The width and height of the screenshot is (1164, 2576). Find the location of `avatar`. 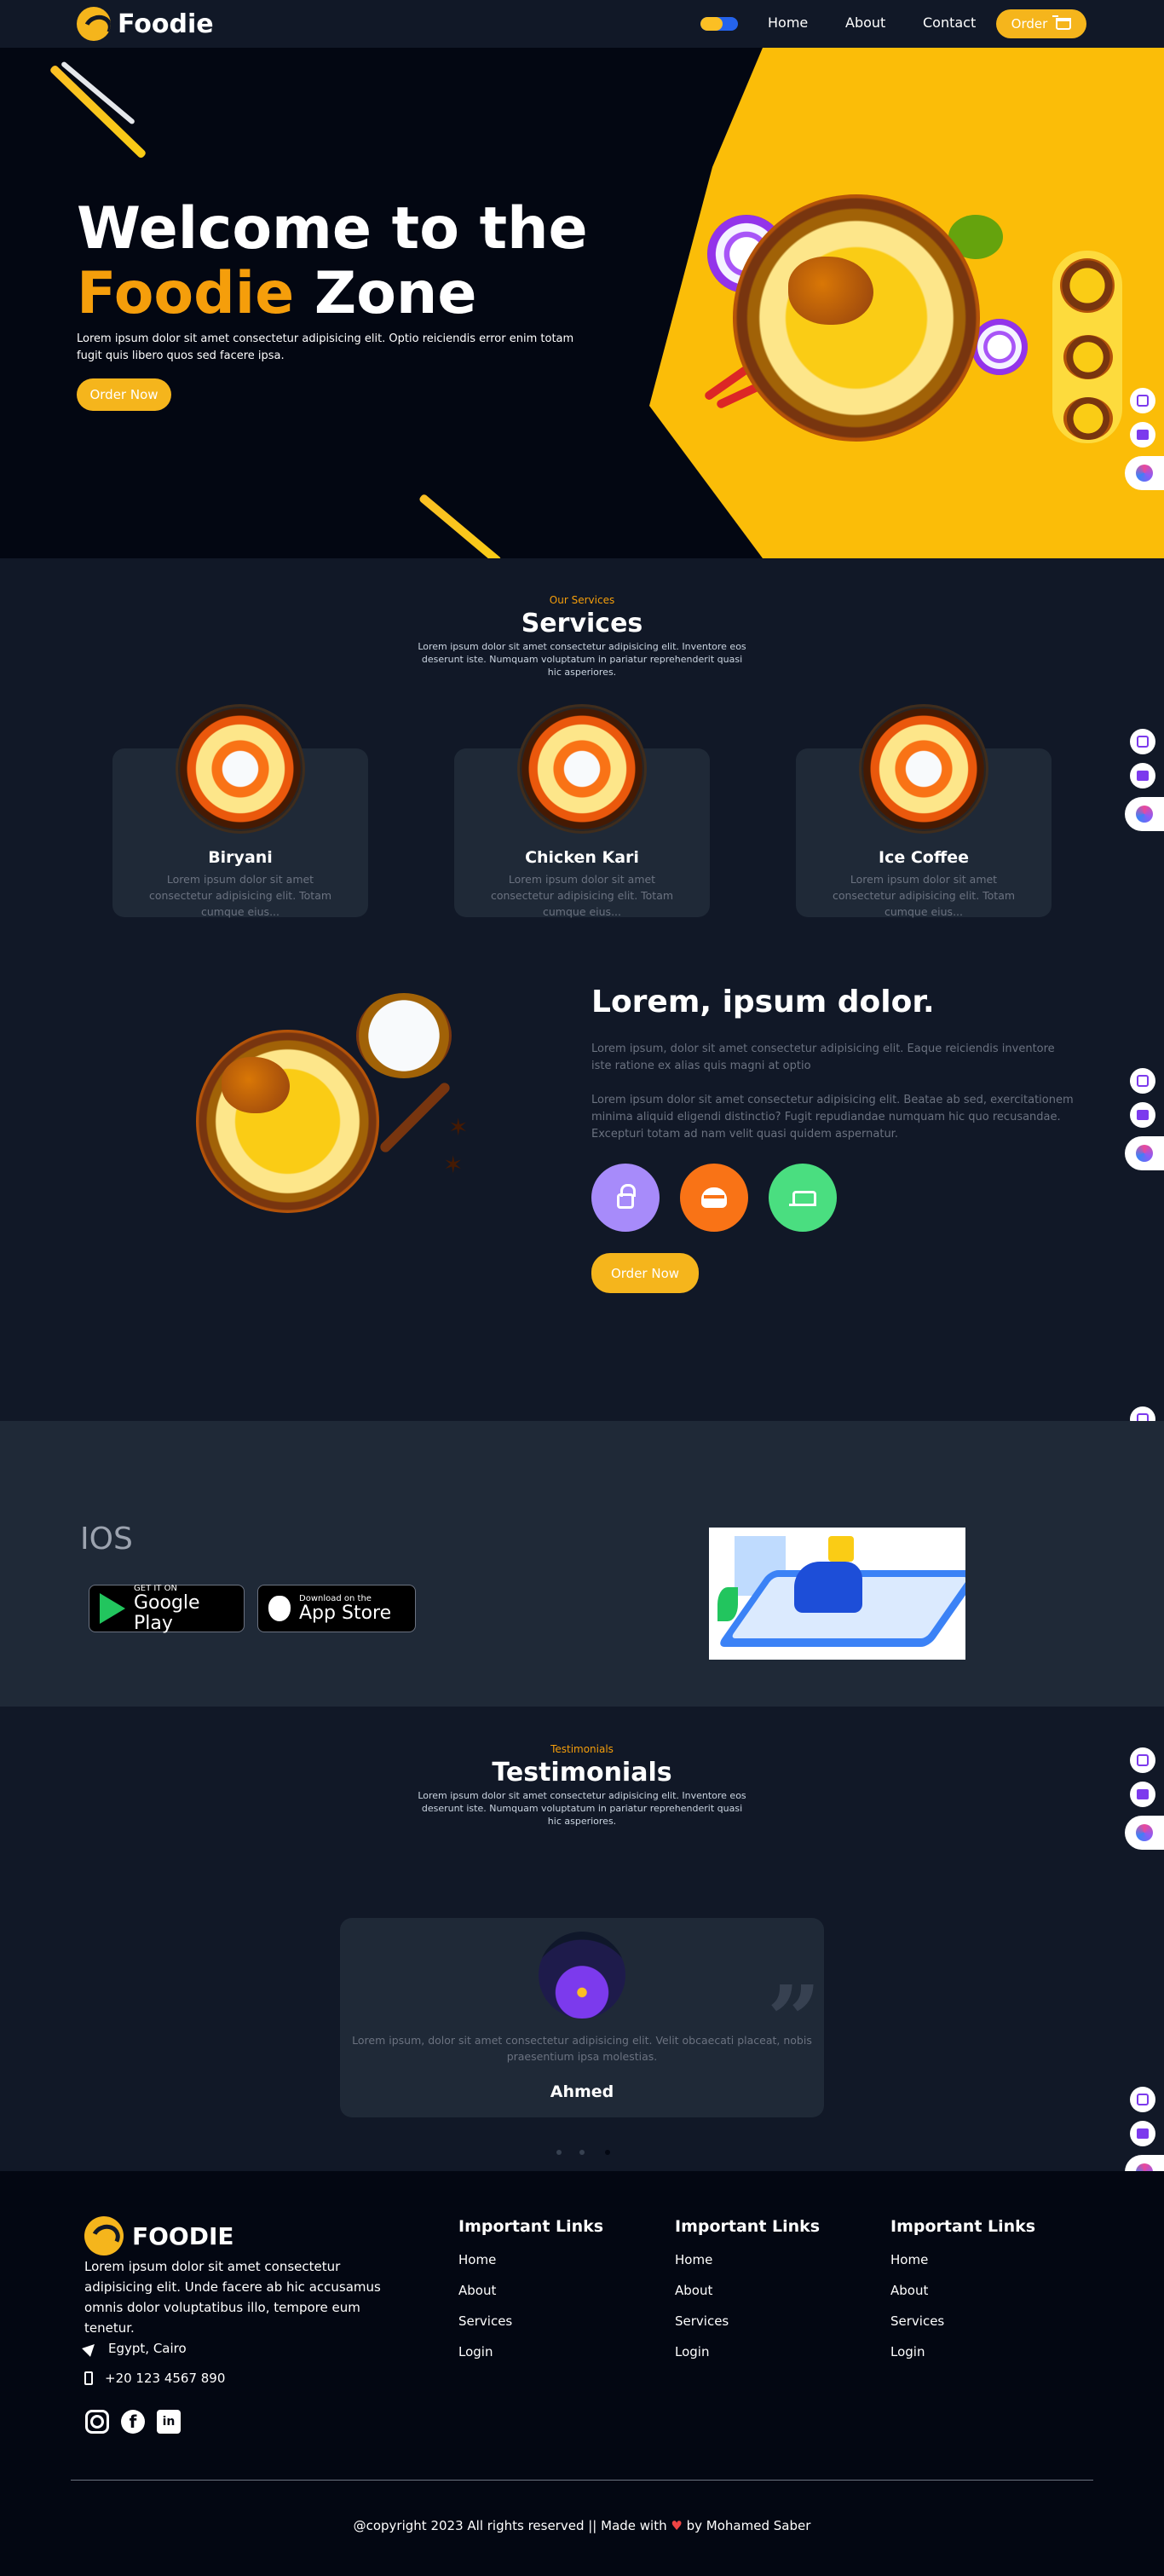

avatar is located at coordinates (582, 1975).